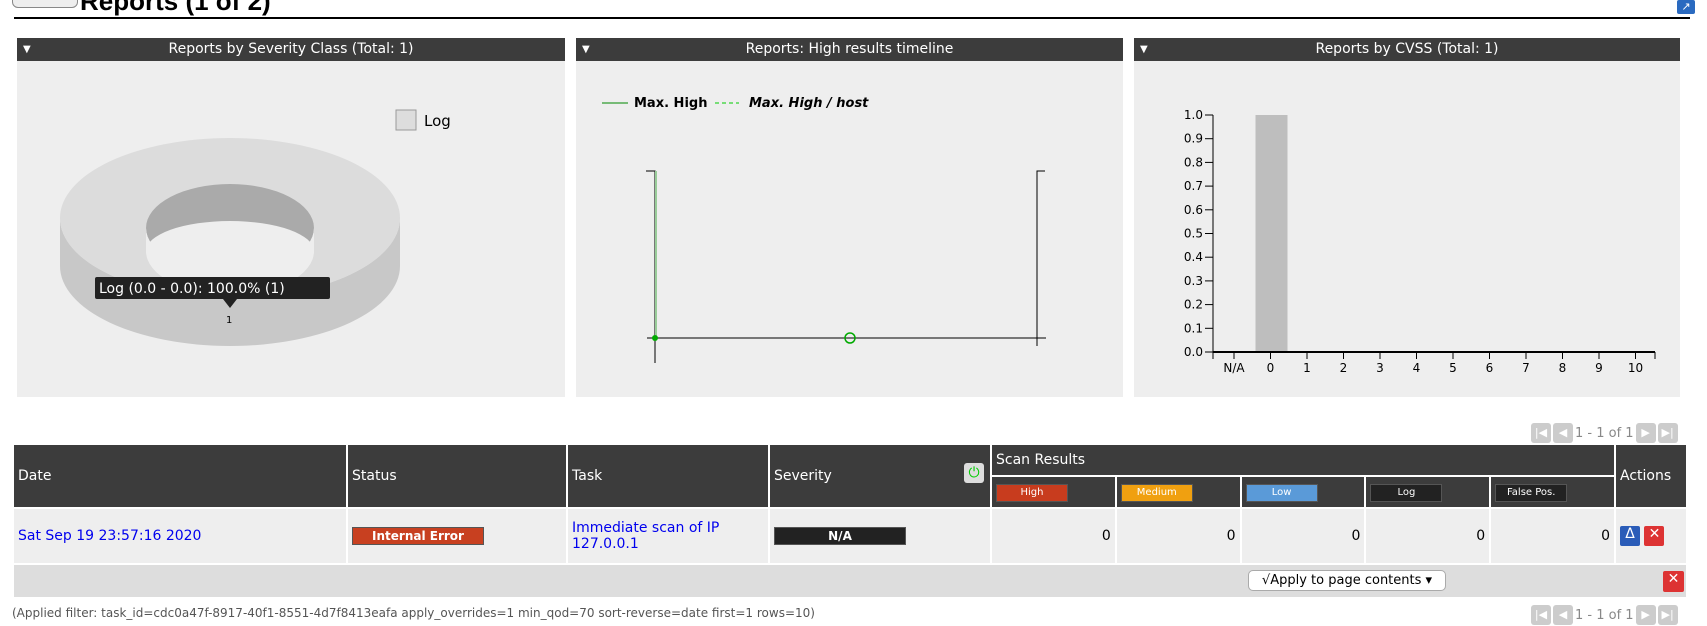 The height and width of the screenshot is (626, 1707). I want to click on bulk-delete-icon: ✕, so click(1673, 581).